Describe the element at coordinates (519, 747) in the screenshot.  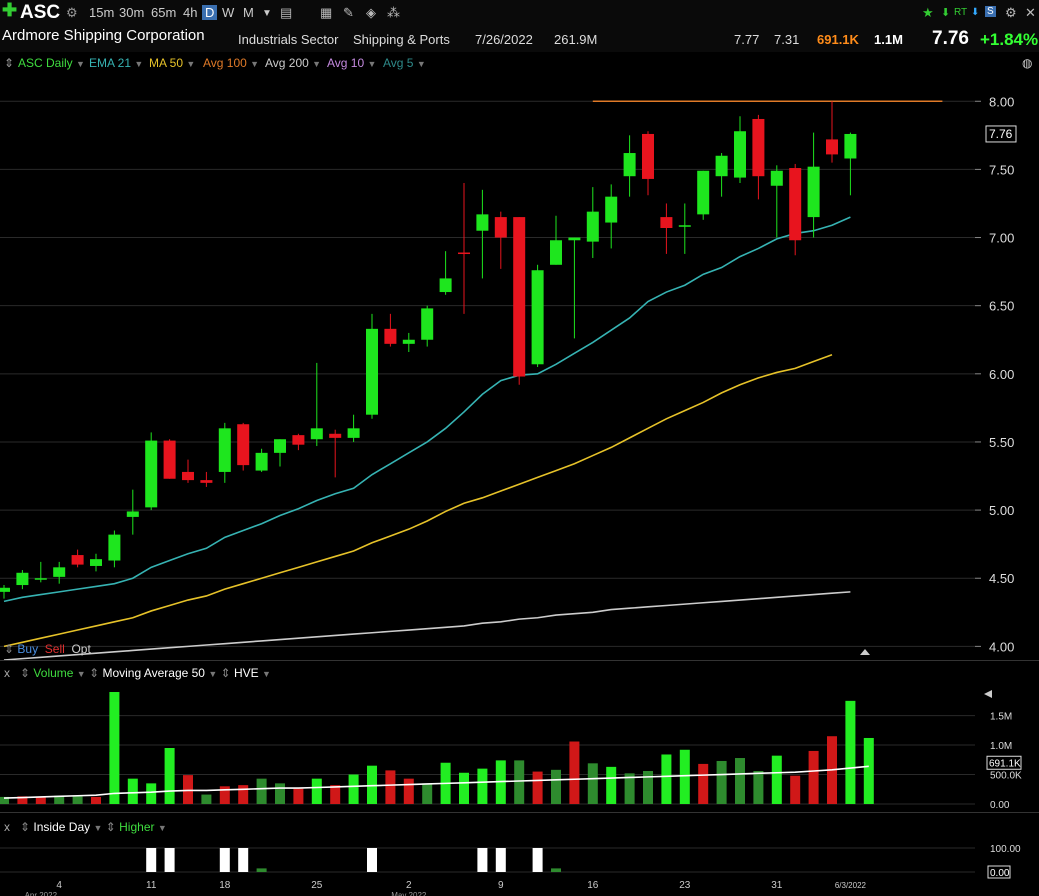
I see `volume-chart: 0.00 500.0K 1.0M 1.5M 691.1K` at that location.